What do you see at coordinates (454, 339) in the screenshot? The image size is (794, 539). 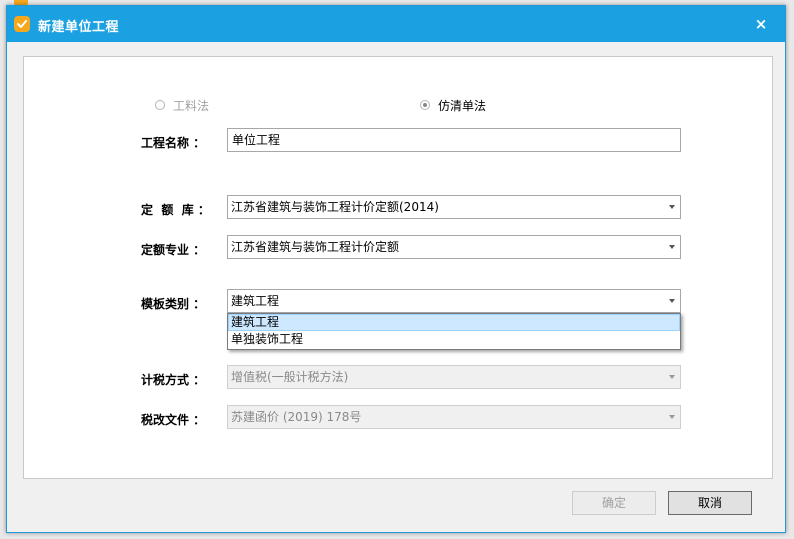 I see `dropdown-option-decoration: 单独装饰工程` at bounding box center [454, 339].